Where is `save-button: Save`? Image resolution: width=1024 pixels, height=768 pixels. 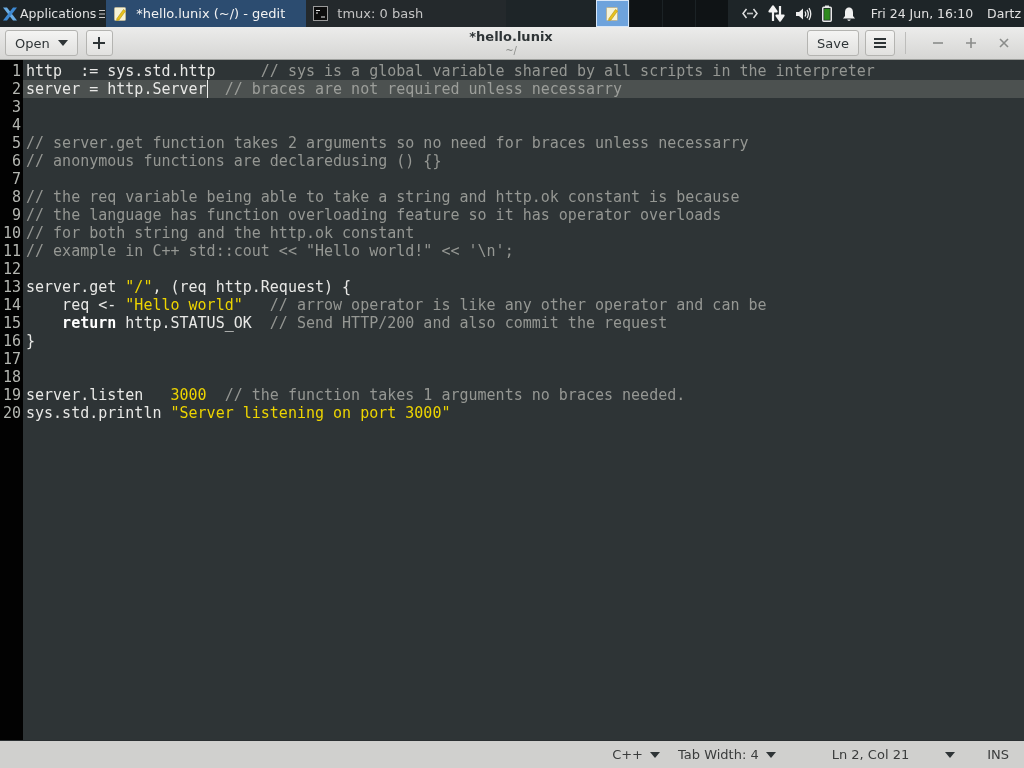
save-button: Save is located at coordinates (833, 43).